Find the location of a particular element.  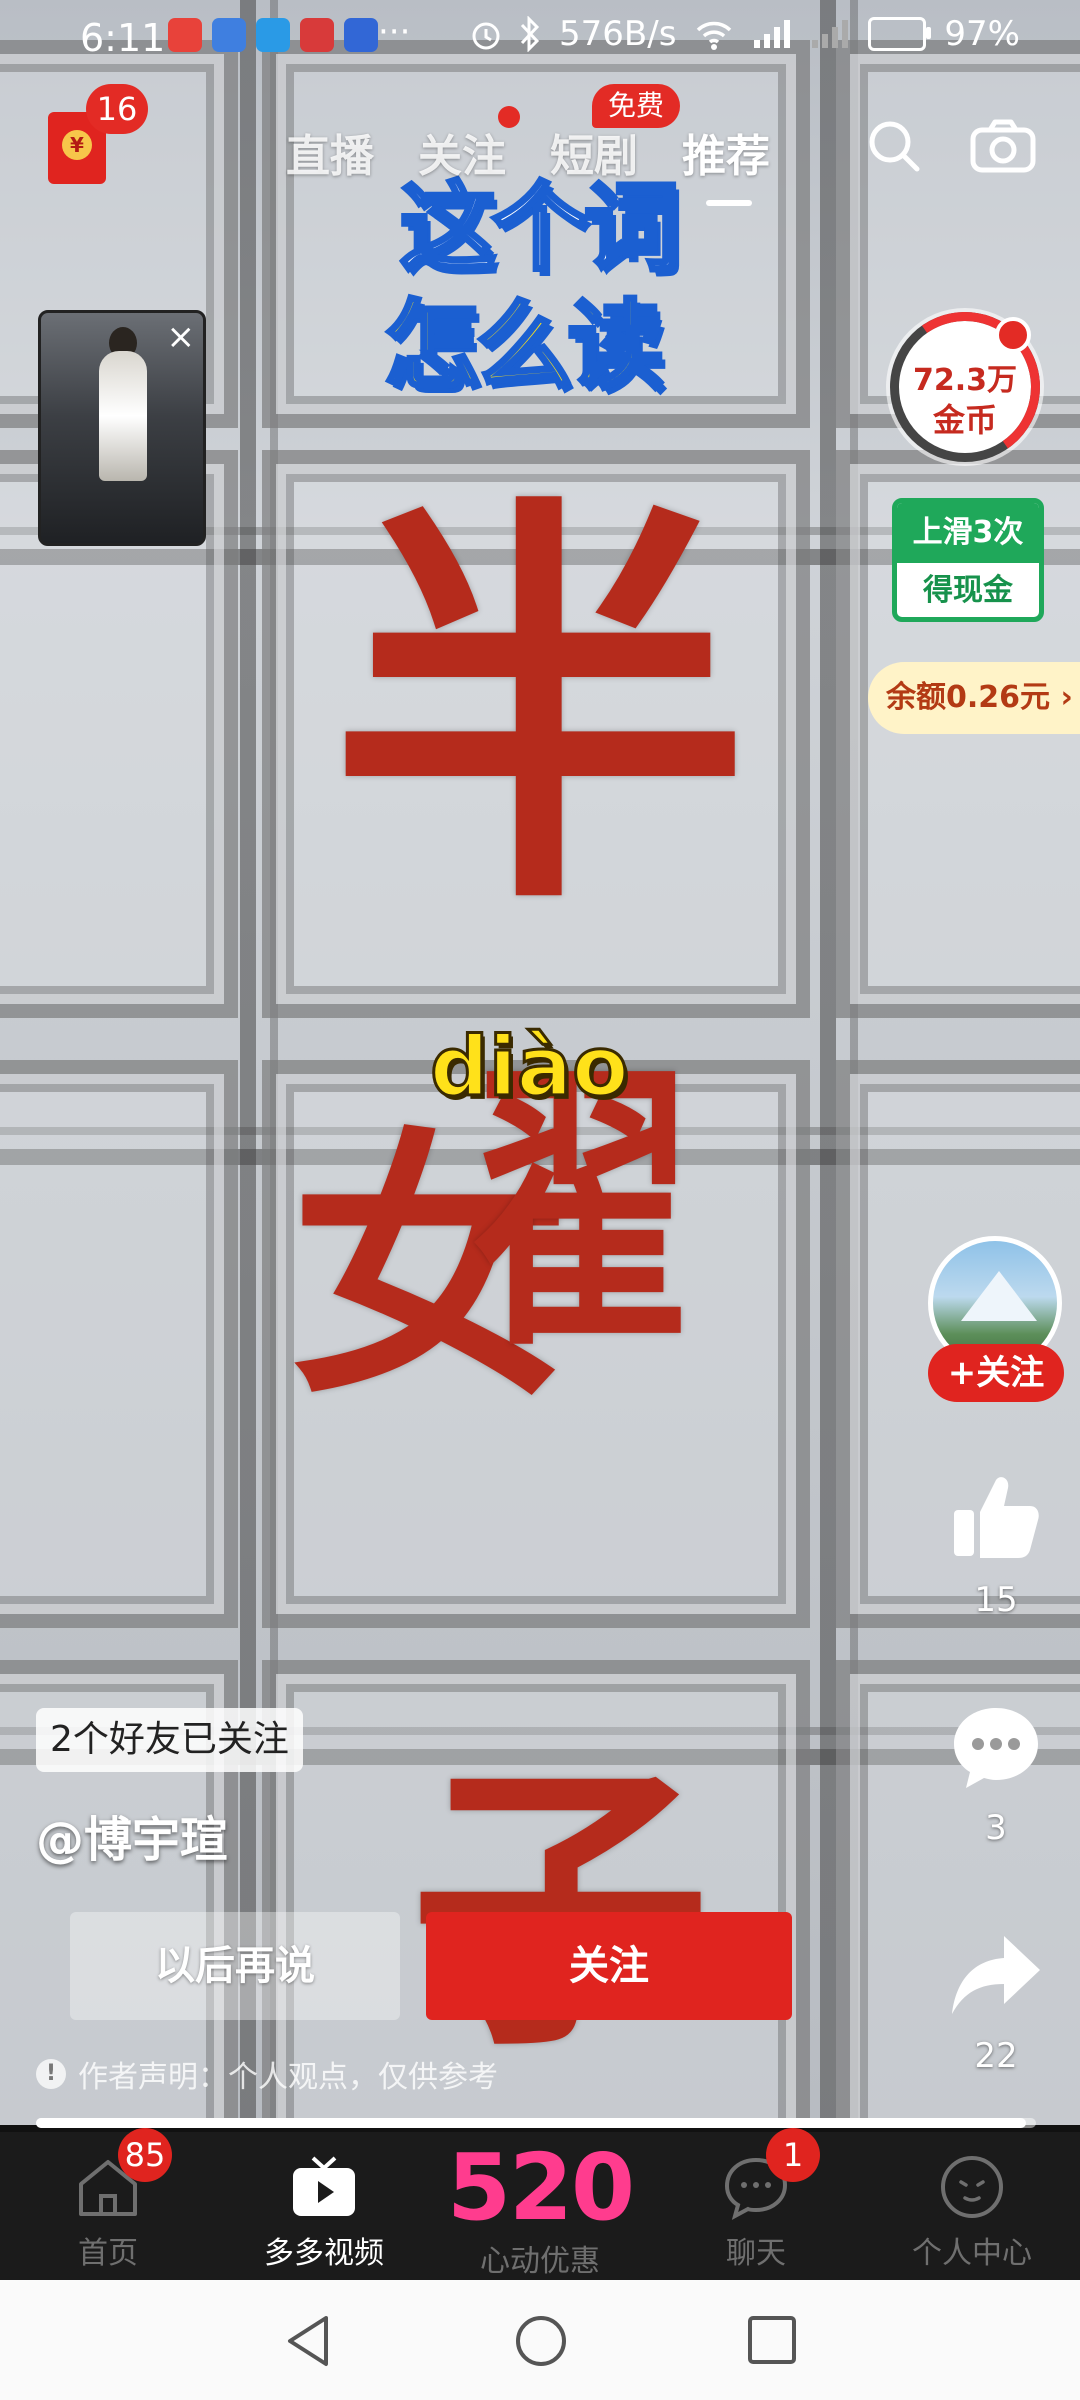

home-badge: 85 is located at coordinates (145, 2155).